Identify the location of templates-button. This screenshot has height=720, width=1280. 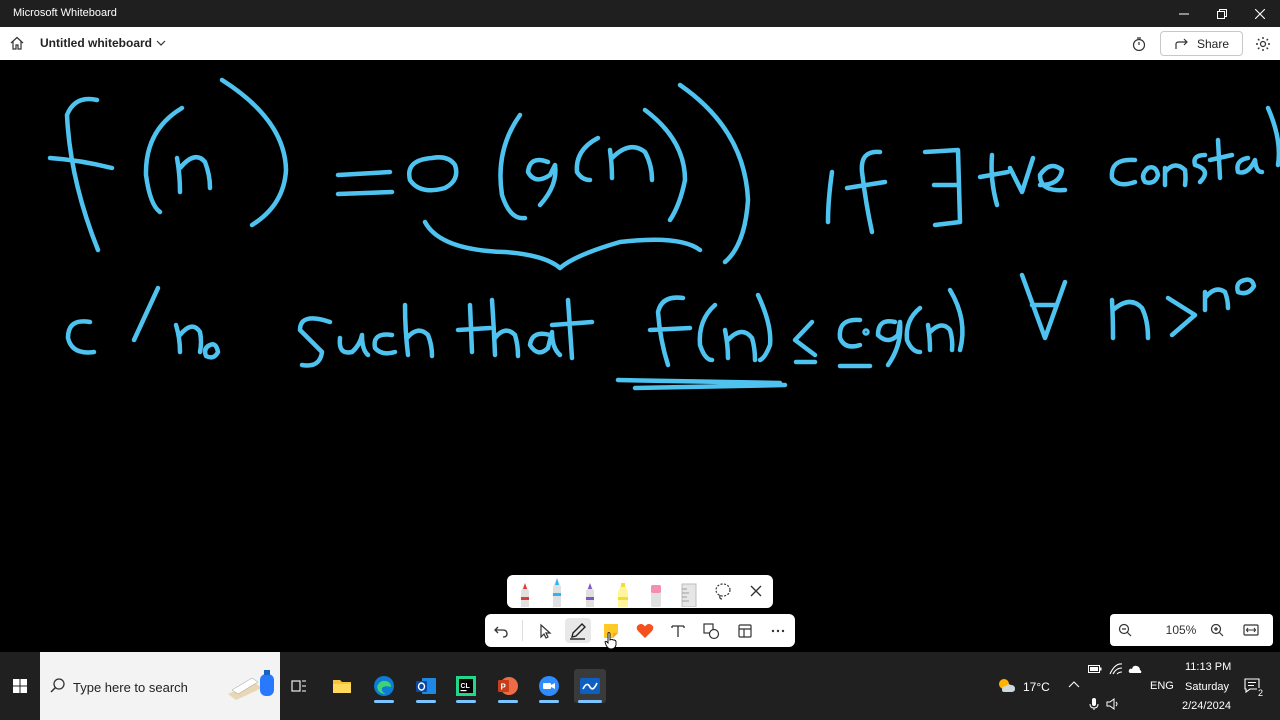
(745, 630).